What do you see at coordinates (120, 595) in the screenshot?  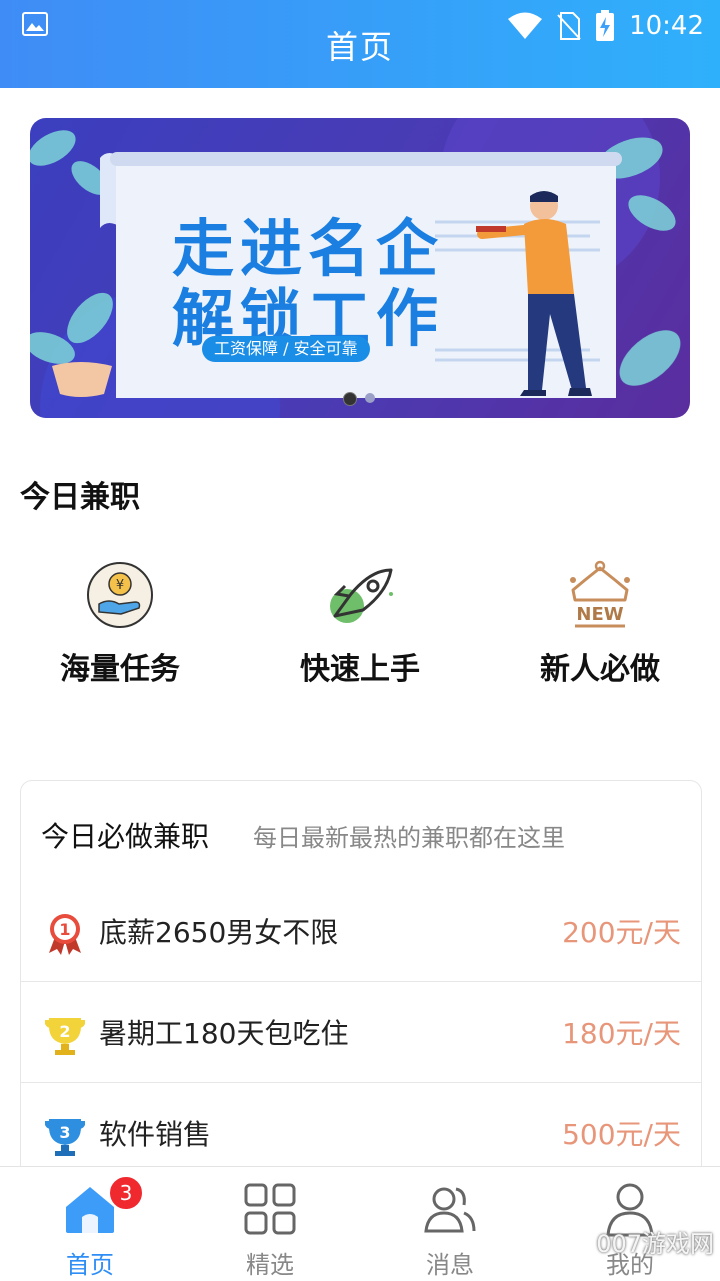 I see `coin-hand-icon: ¥` at bounding box center [120, 595].